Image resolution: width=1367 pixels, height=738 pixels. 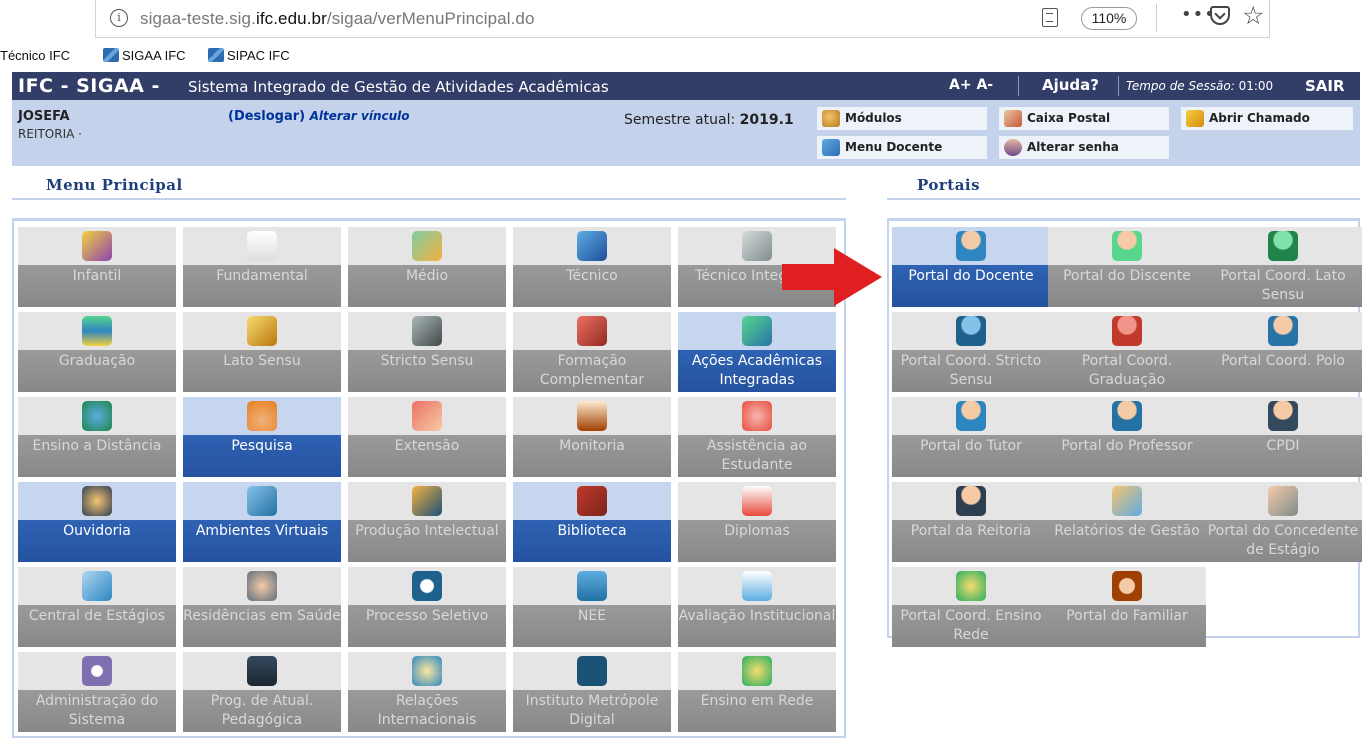 What do you see at coordinates (360, 116) in the screenshot?
I see `change-bond-link: Alterar vínculo` at bounding box center [360, 116].